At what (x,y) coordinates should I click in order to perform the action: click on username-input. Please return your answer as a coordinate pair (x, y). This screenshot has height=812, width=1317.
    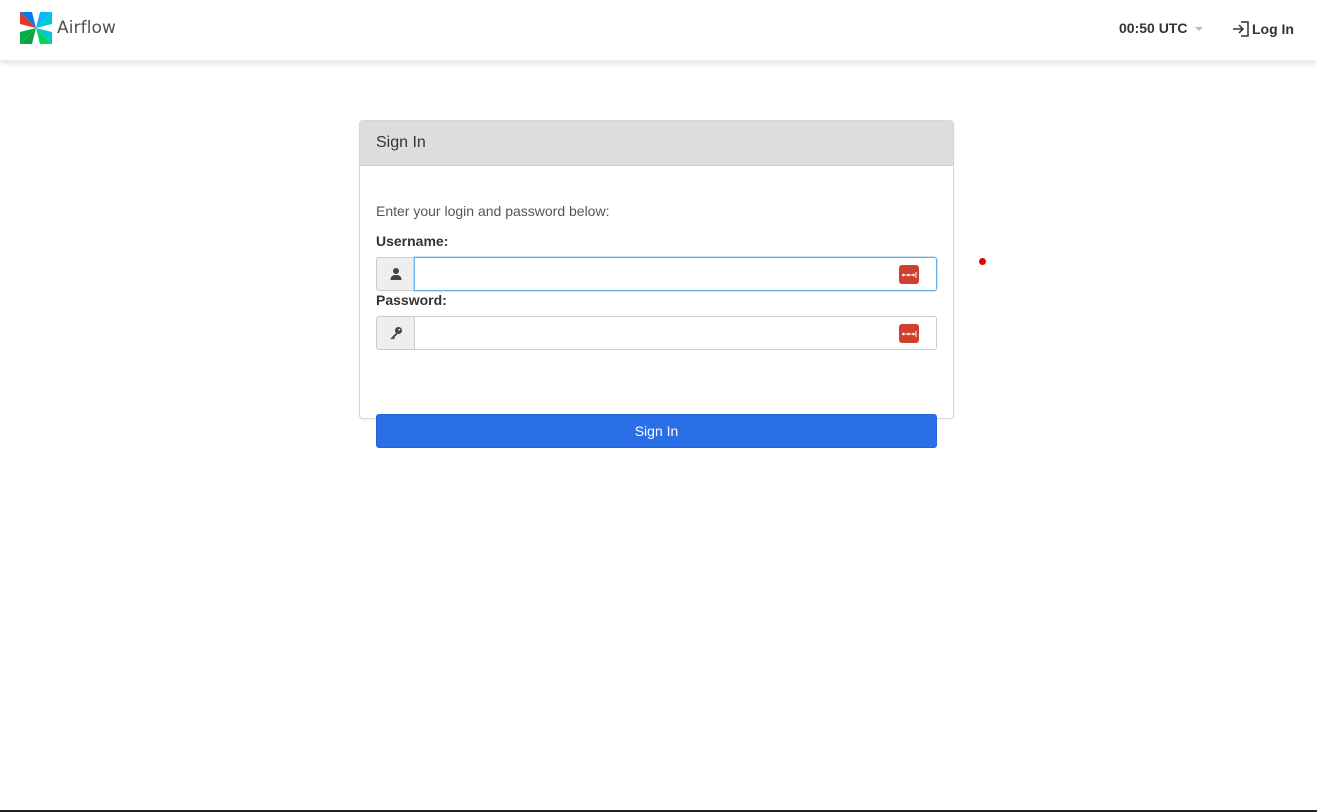
    Looking at the image, I should click on (675, 274).